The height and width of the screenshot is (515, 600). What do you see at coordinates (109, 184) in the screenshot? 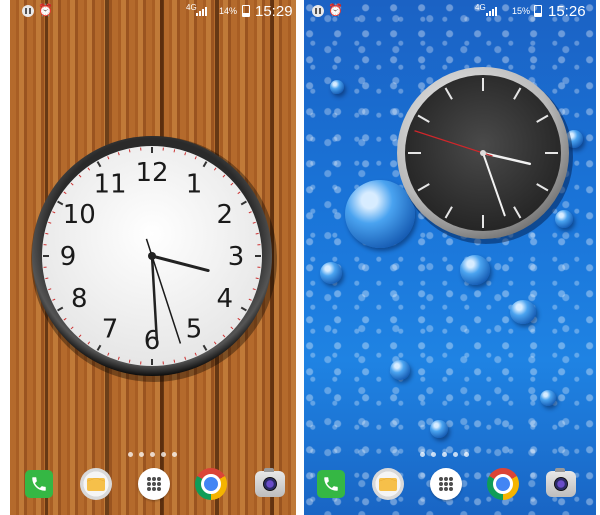
I see `clock-numeral: 11` at bounding box center [109, 184].